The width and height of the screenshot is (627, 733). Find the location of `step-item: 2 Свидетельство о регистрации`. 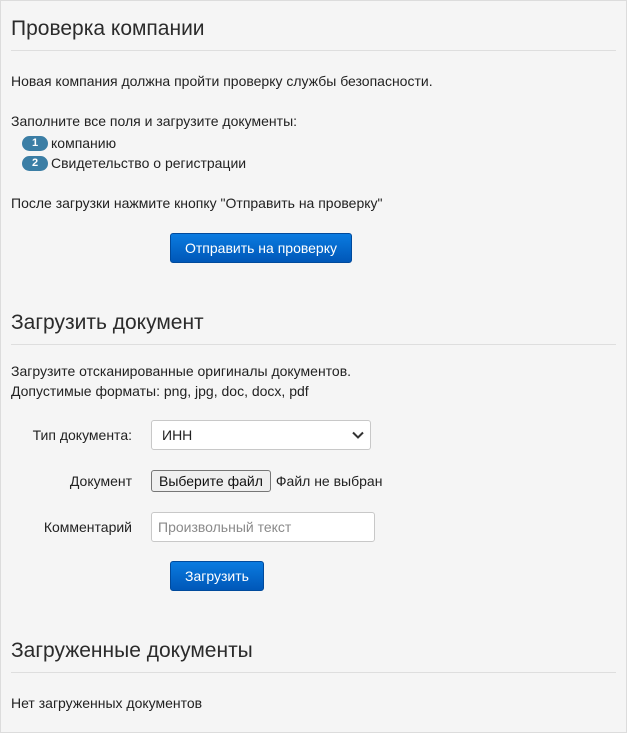

step-item: 2 Свидетельство о регистрации is located at coordinates (319, 163).